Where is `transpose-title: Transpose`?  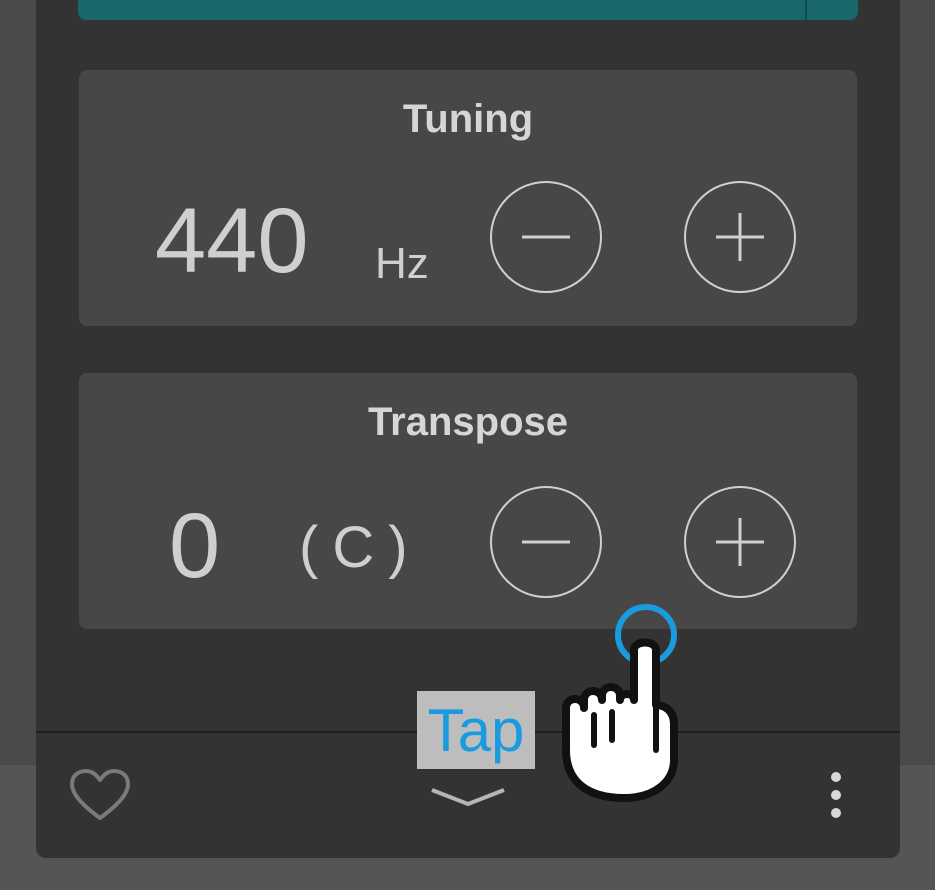
transpose-title: Transpose is located at coordinates (468, 422).